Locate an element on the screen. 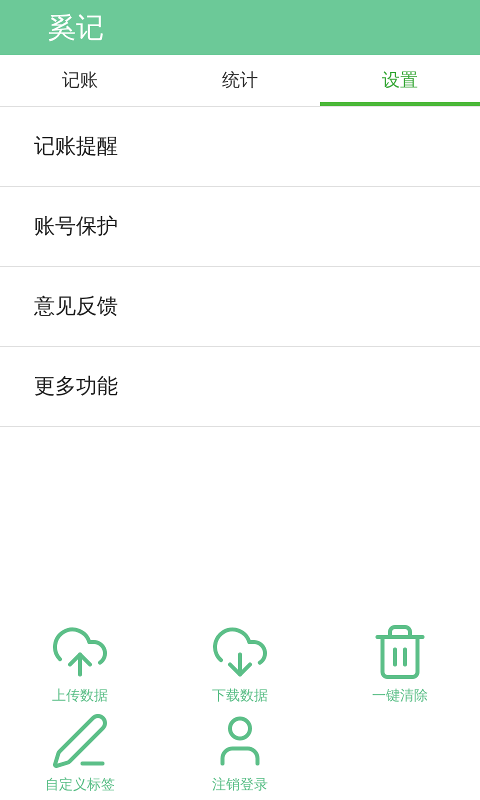 Image resolution: width=480 pixels, height=800 pixels. tab: 记账 is located at coordinates (80, 80).